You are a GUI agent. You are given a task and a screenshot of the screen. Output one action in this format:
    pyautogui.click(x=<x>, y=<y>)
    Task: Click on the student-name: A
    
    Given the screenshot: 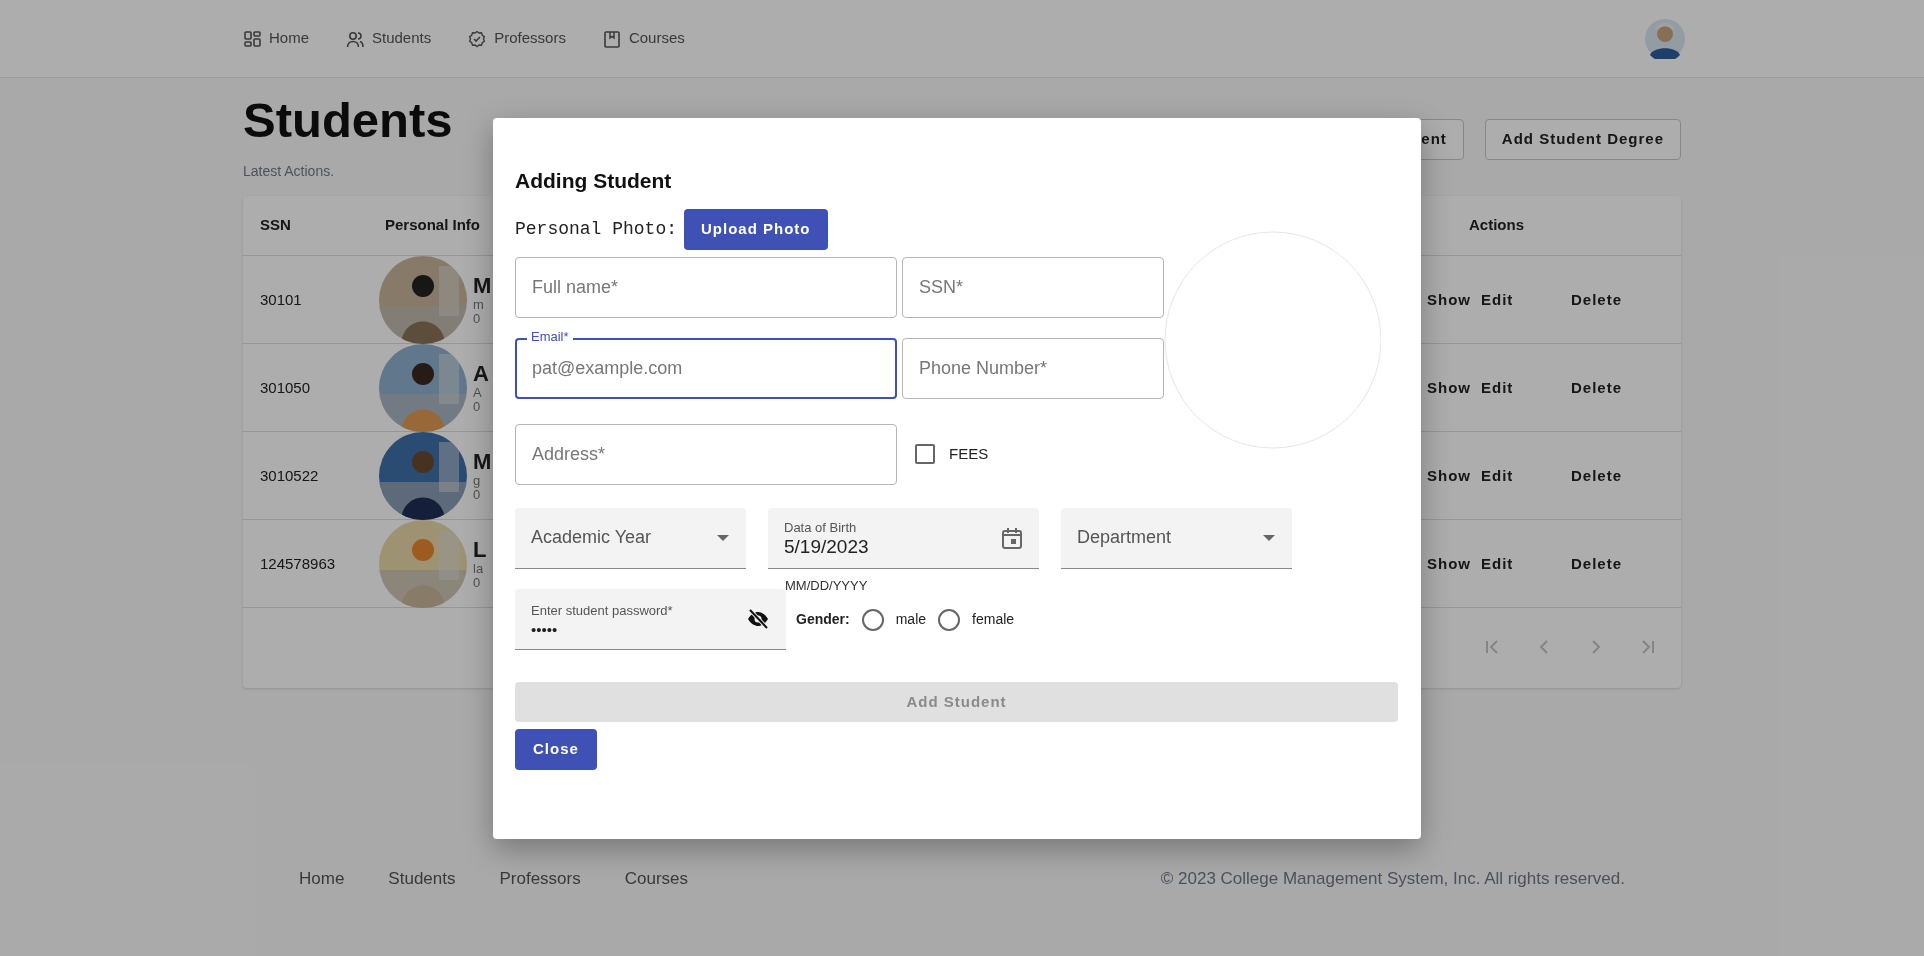 What is the action you would take?
    pyautogui.click(x=481, y=373)
    